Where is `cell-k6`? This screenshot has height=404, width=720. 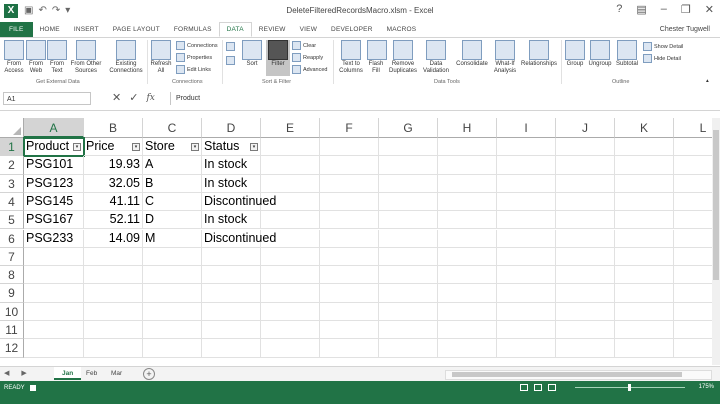 cell-k6 is located at coordinates (644, 238).